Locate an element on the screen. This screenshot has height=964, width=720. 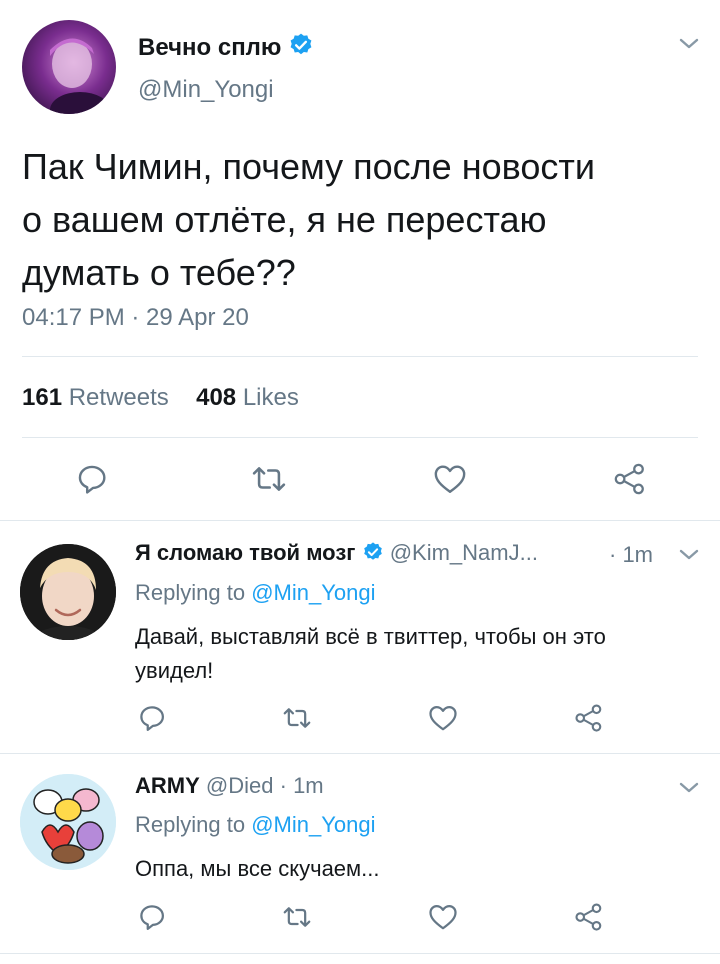
reply-header: ARMY @Died · 1m is located at coordinates (229, 786).